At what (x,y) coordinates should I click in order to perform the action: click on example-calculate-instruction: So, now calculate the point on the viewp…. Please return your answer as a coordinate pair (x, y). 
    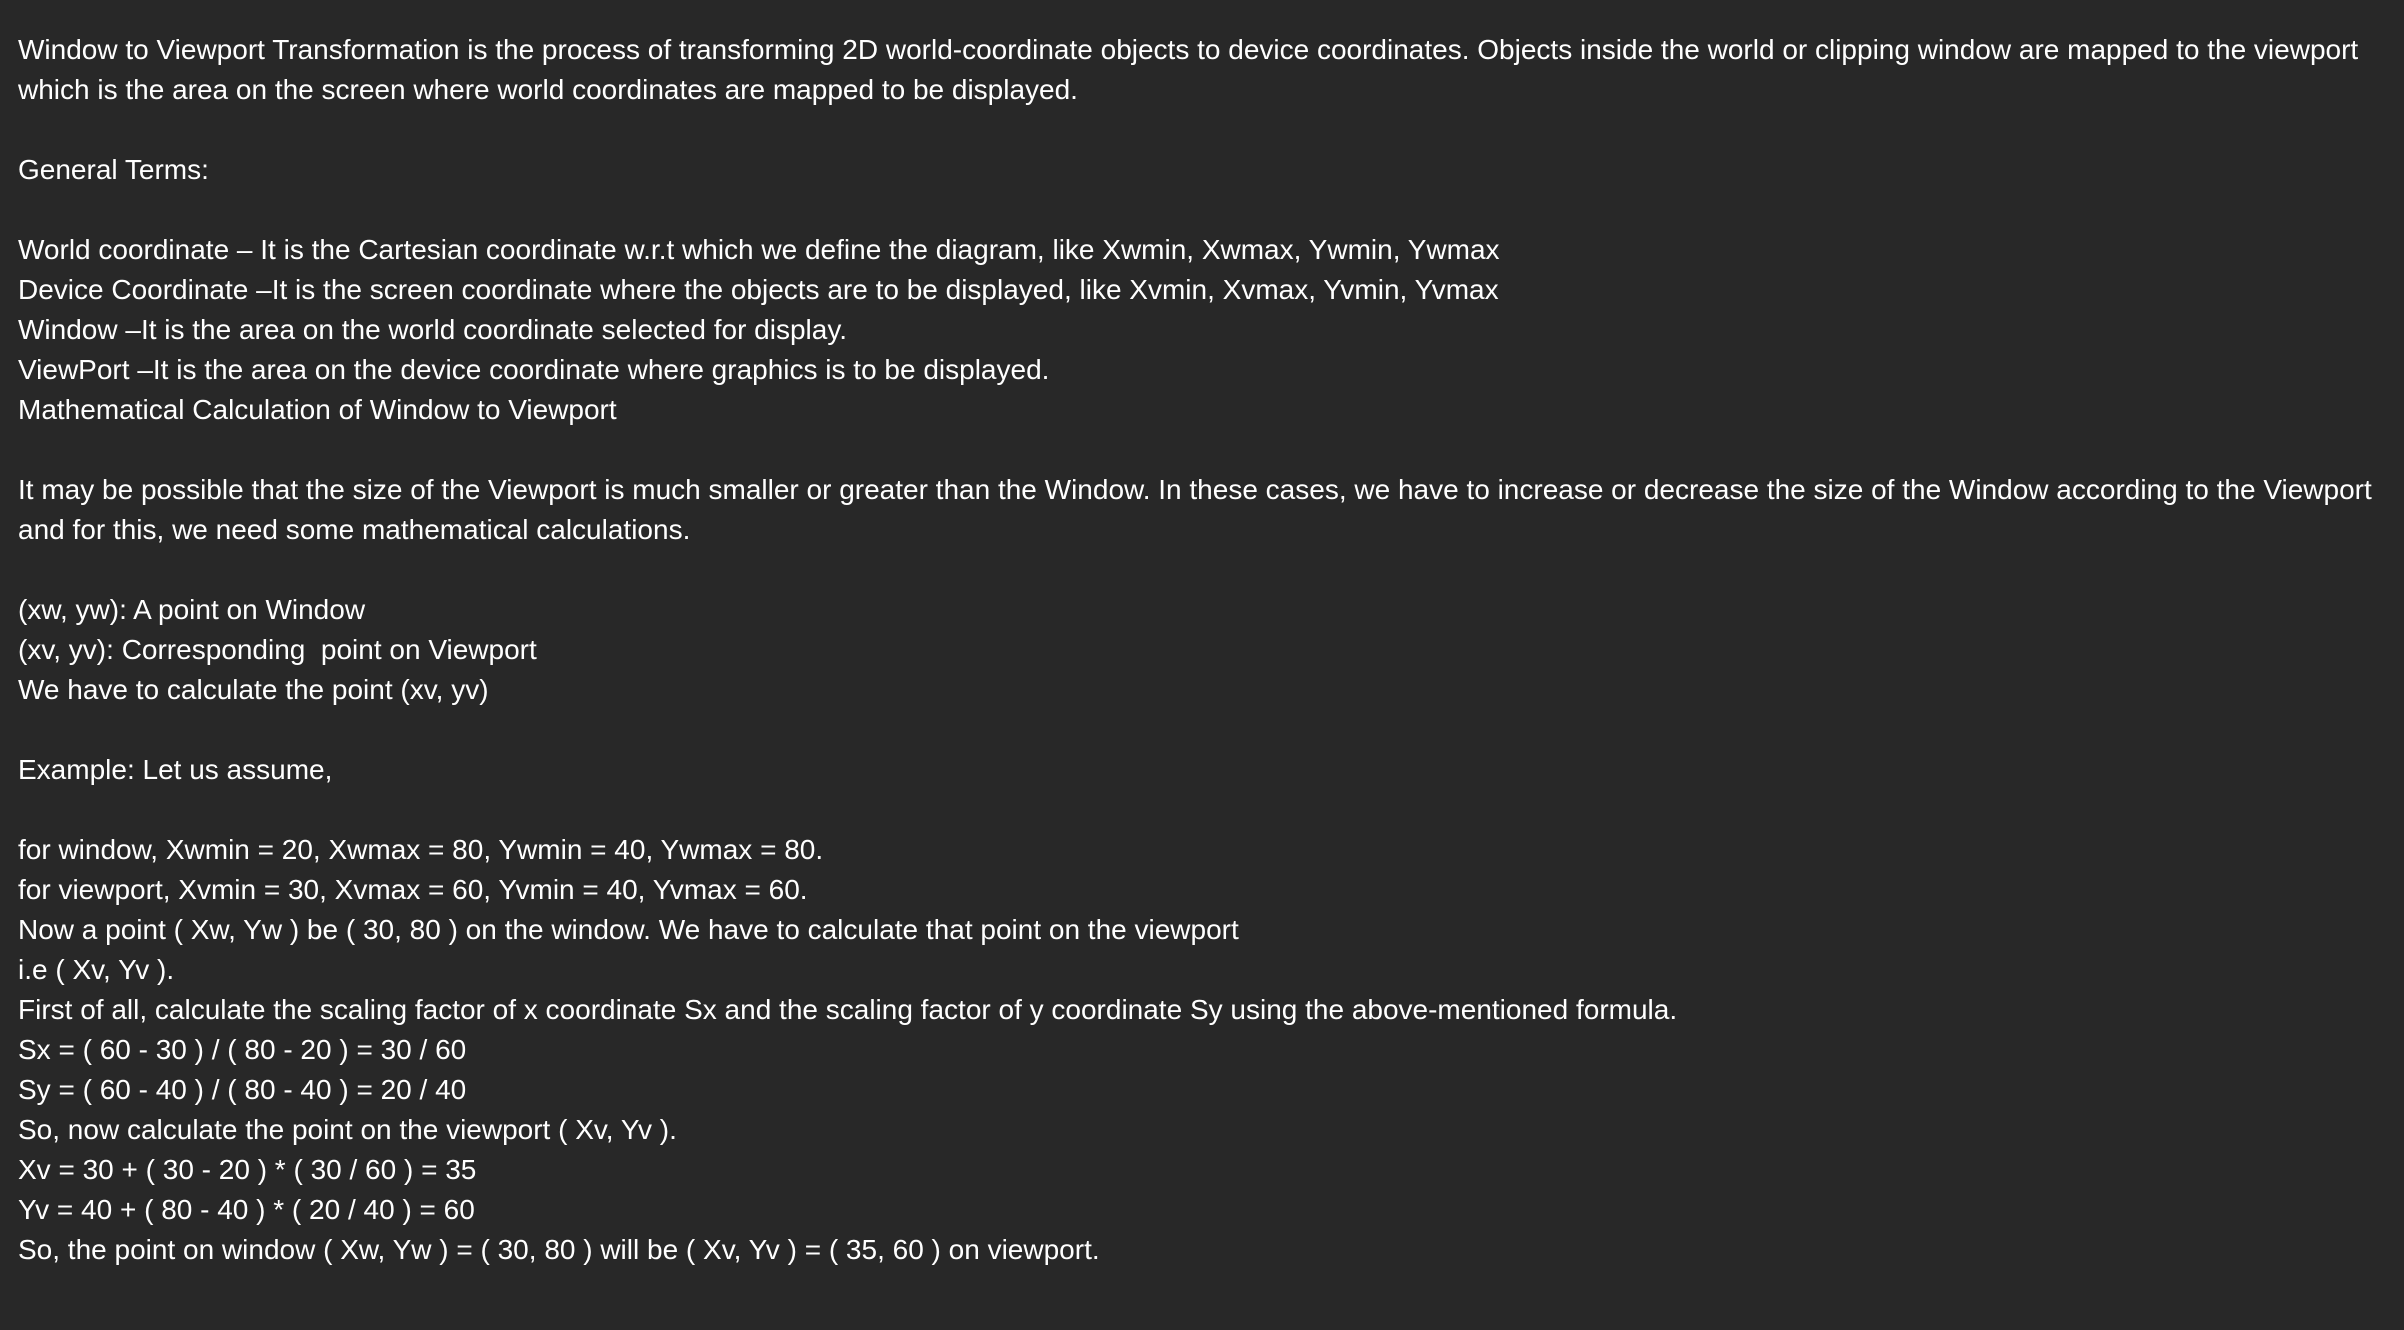
    Looking at the image, I should click on (347, 1129).